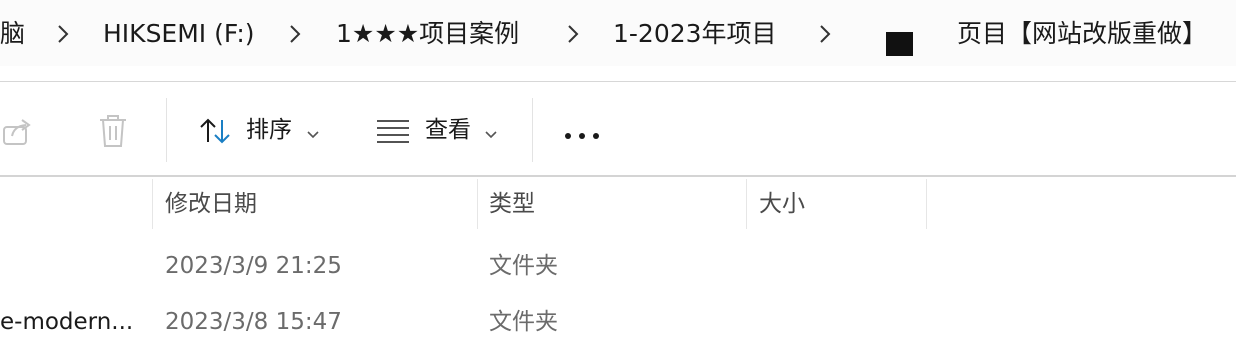 The height and width of the screenshot is (344, 1236). What do you see at coordinates (216, 133) in the screenshot?
I see `sort-icon` at bounding box center [216, 133].